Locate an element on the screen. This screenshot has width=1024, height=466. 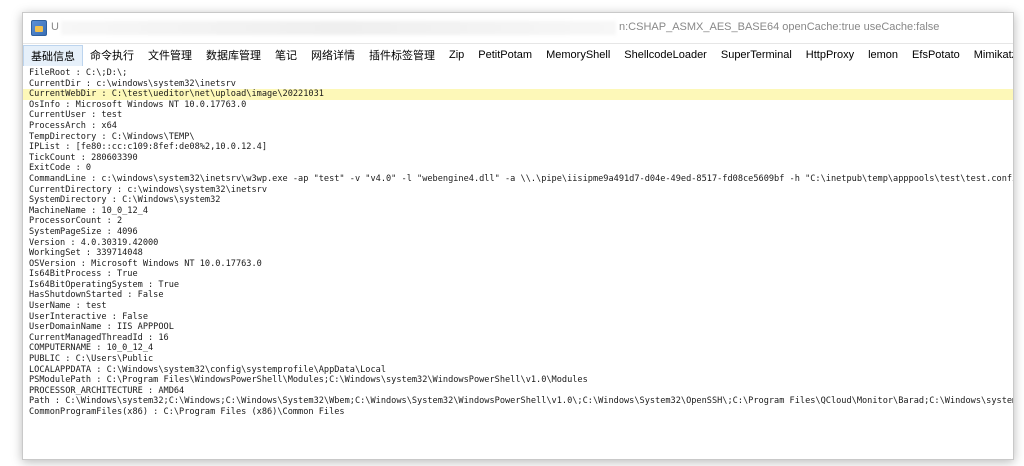
info-line: HasShutdownStarted : False is located at coordinates (518, 295).